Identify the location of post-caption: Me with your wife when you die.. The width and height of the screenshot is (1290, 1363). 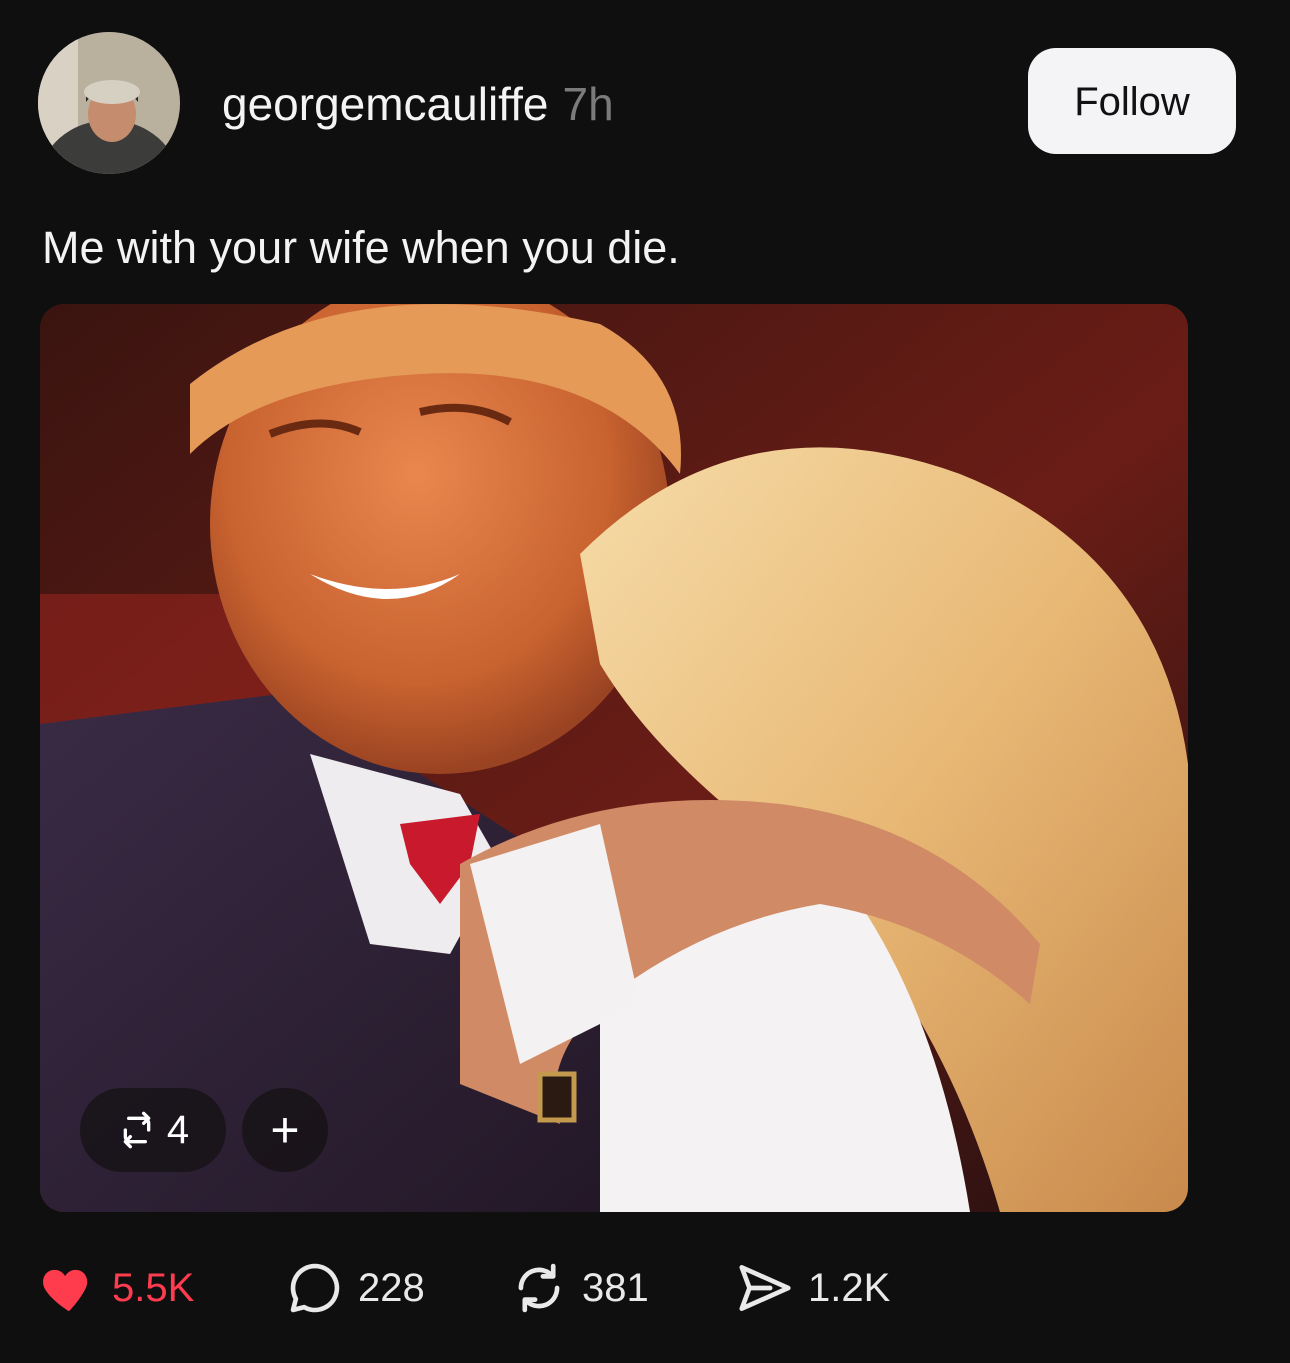
(361, 247).